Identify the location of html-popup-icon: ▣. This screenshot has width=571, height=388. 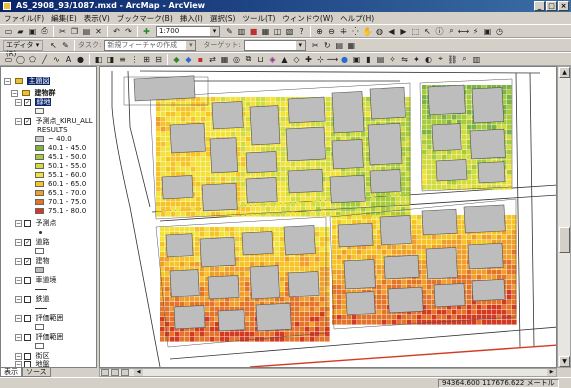
(487, 31).